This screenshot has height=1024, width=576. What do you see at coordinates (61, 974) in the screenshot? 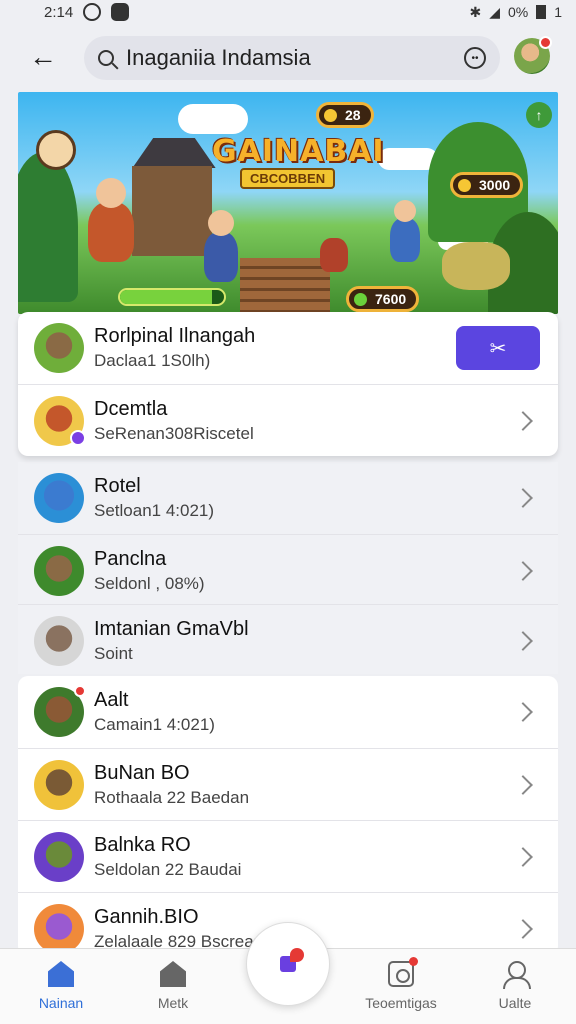
I see `home-icon` at bounding box center [61, 974].